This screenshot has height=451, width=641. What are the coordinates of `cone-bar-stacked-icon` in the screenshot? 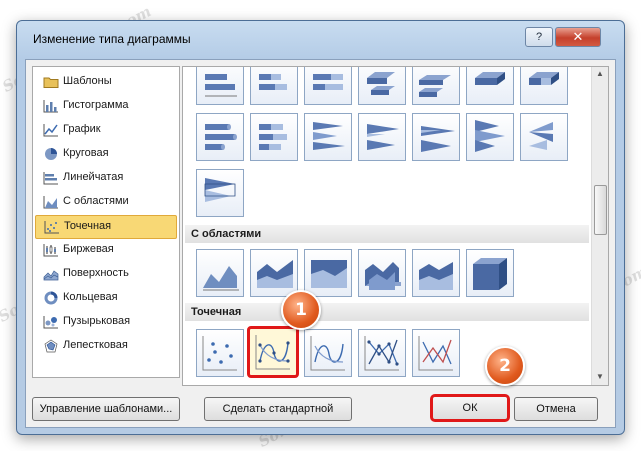 It's located at (383, 137).